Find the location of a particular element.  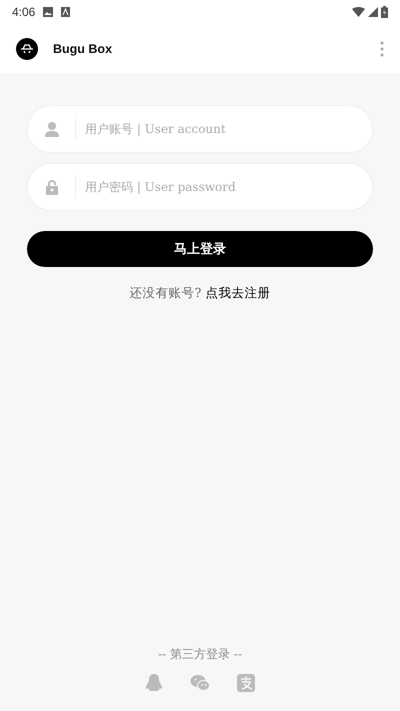

password-field: 用户密码 | User password is located at coordinates (200, 187).